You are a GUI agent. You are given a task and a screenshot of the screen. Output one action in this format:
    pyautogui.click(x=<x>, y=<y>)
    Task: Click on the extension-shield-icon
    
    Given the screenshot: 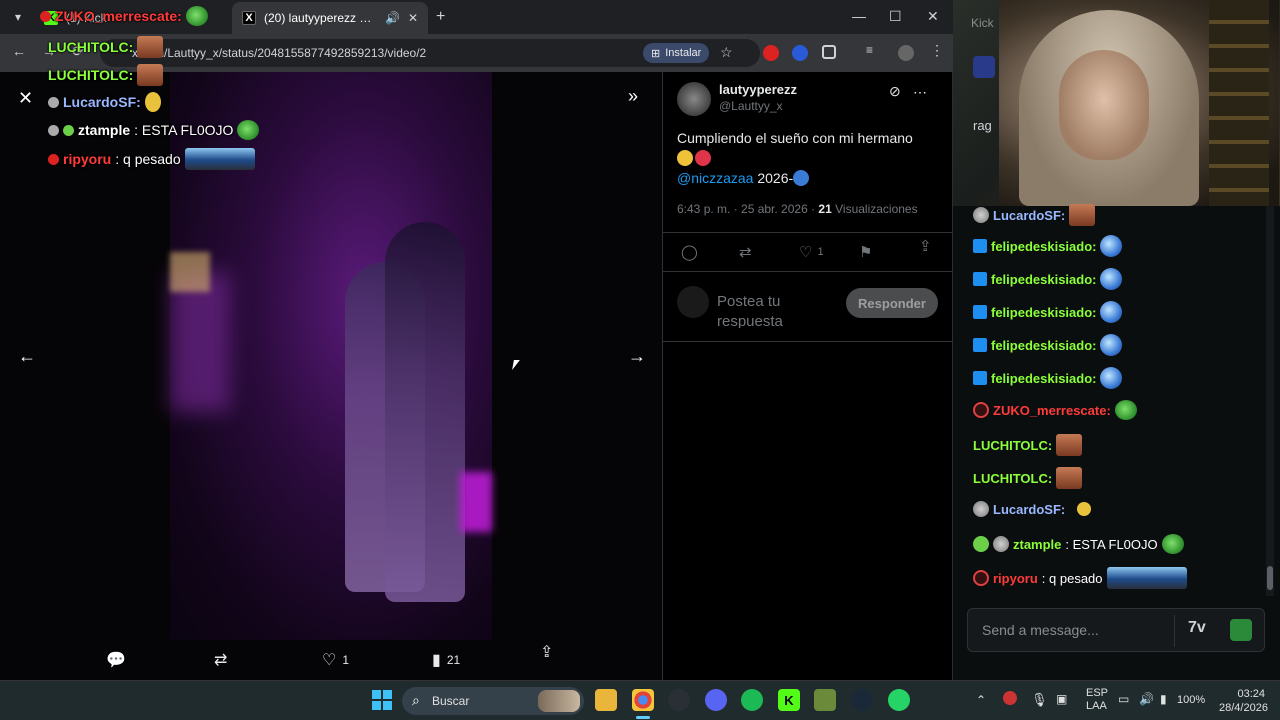 What is the action you would take?
    pyautogui.click(x=771, y=53)
    